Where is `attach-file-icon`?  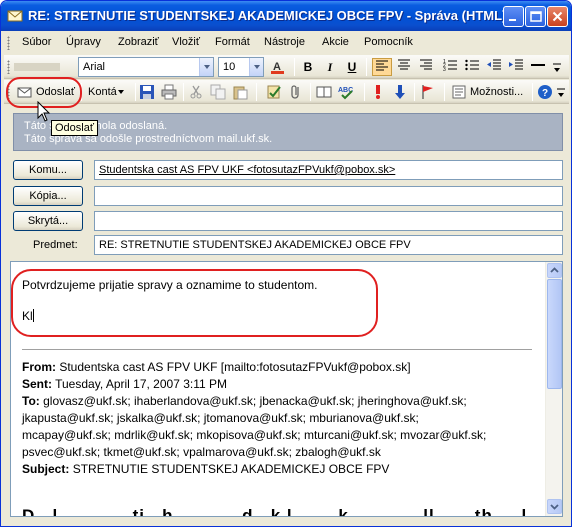 attach-file-icon is located at coordinates (296, 92).